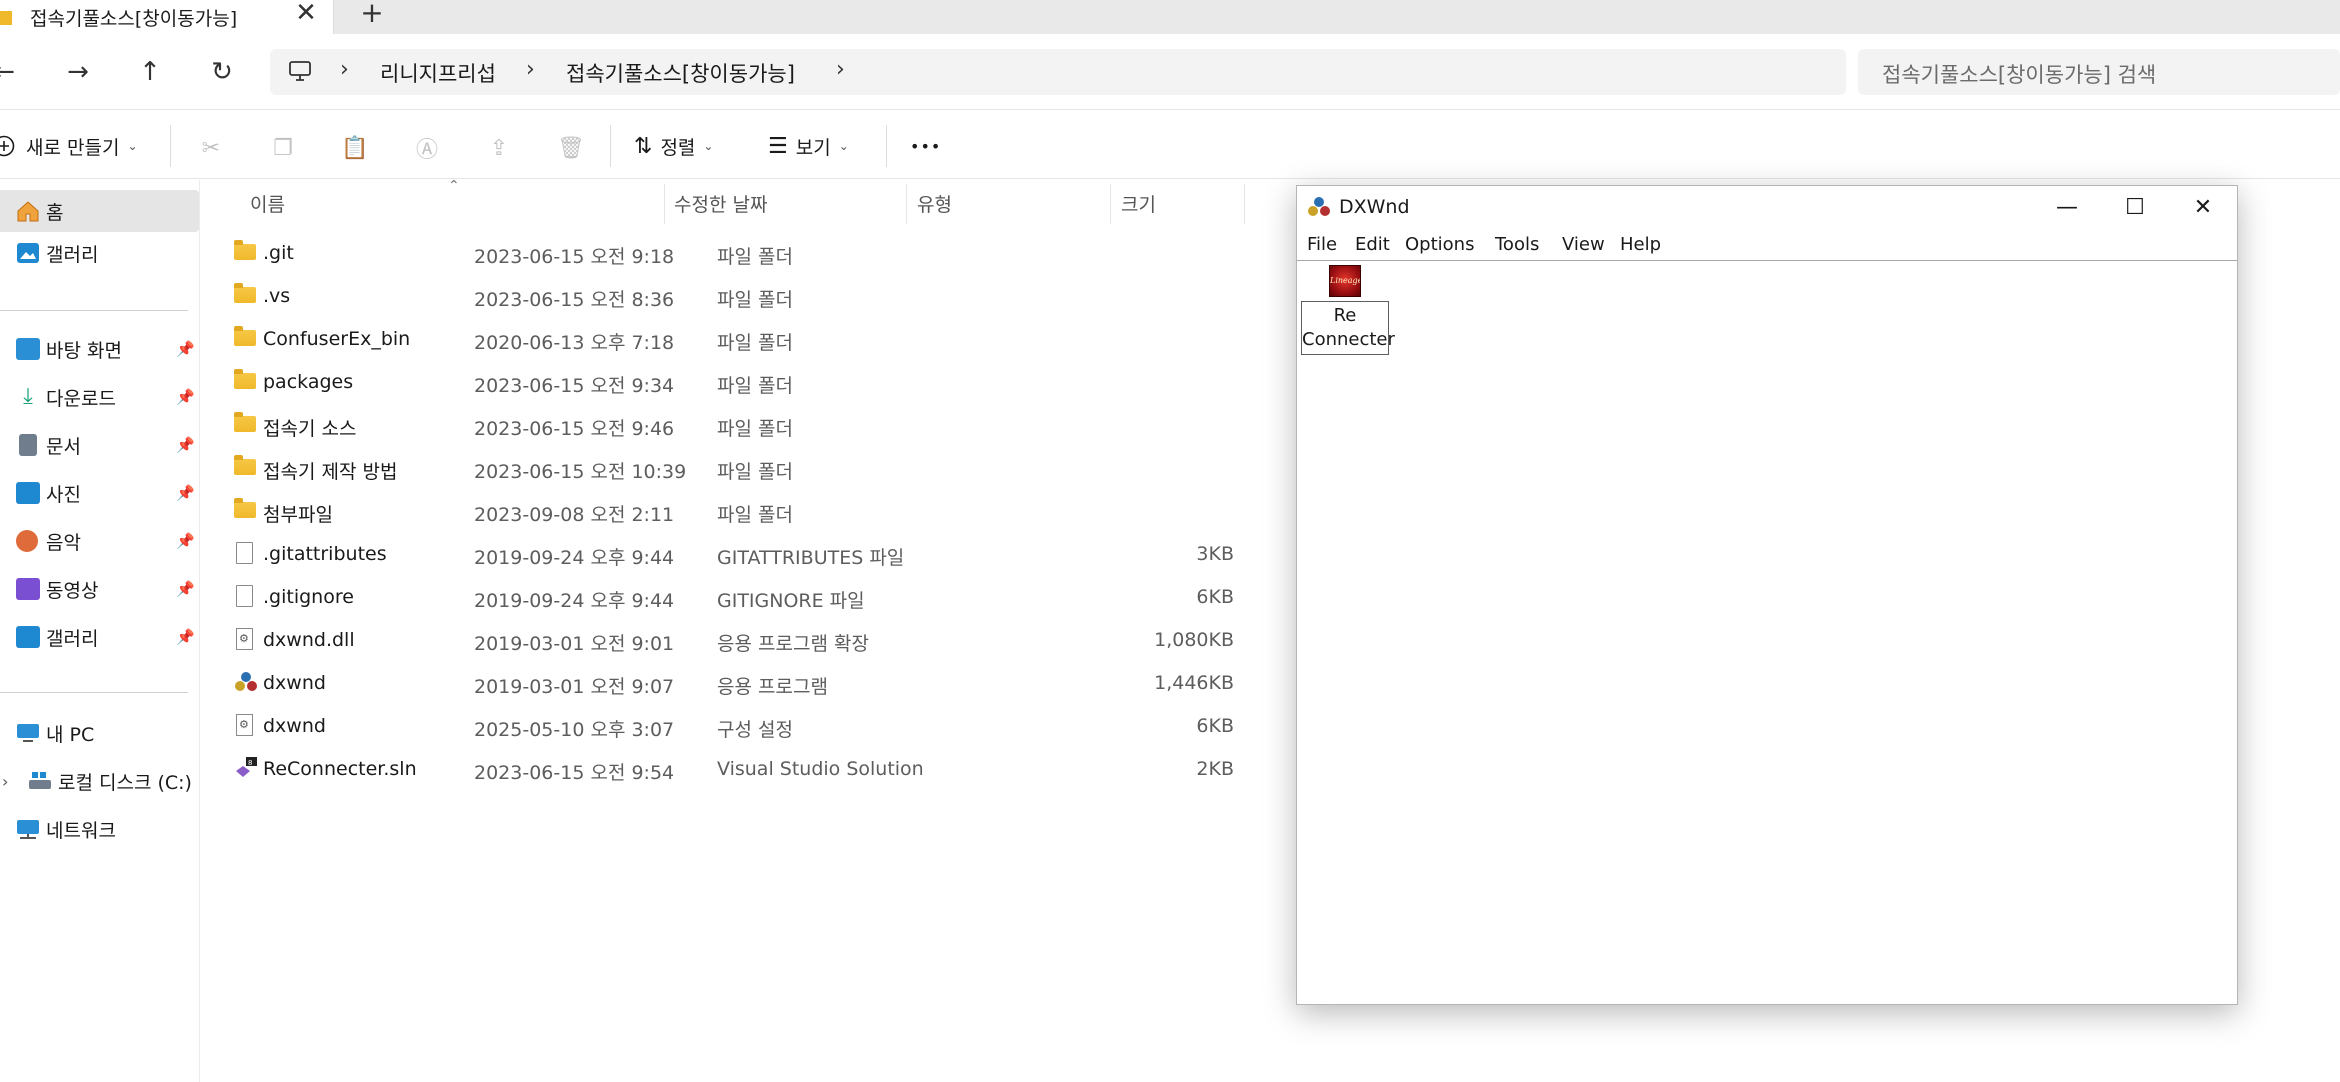  I want to click on view-button: ☰ 보기 ⌄, so click(808, 146).